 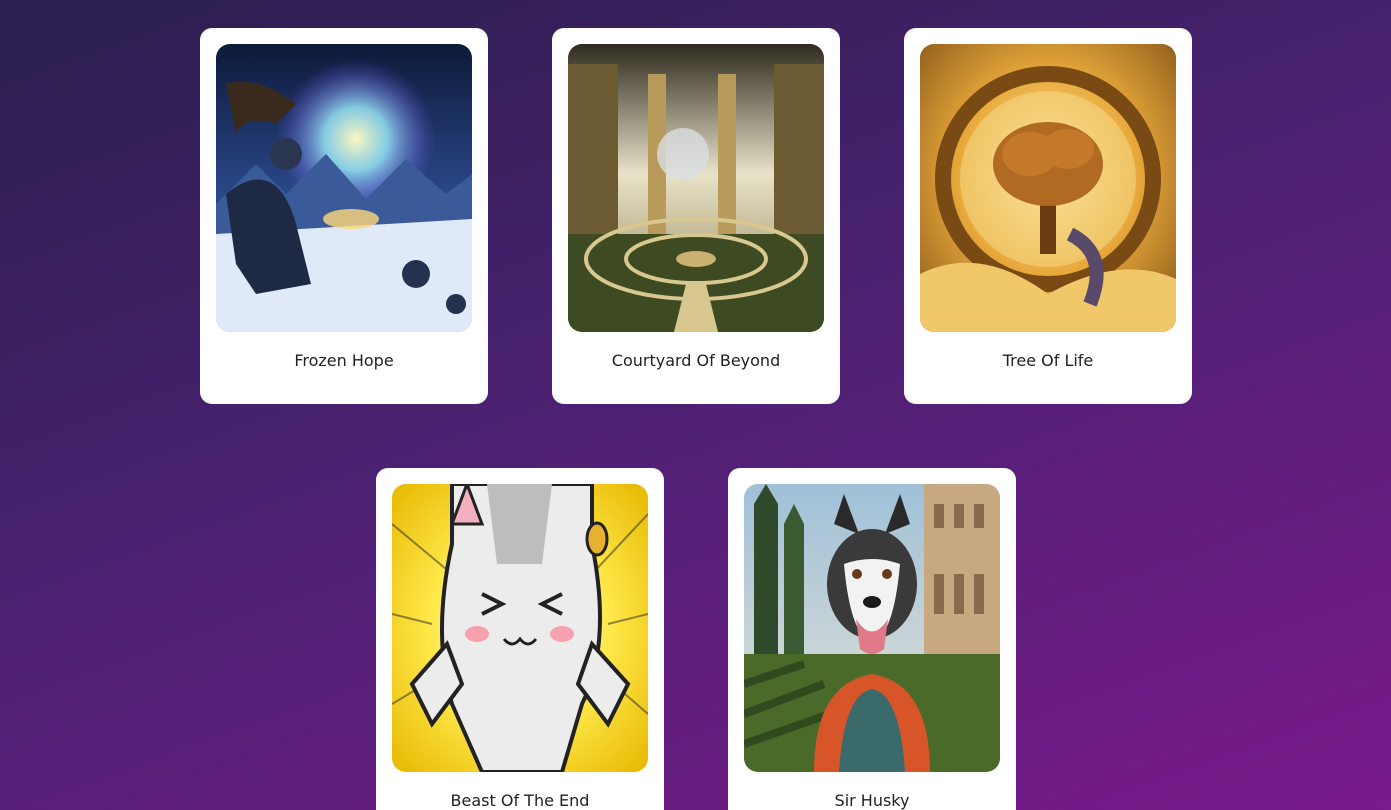 I want to click on card-title: Tree Of Life, so click(x=1048, y=360).